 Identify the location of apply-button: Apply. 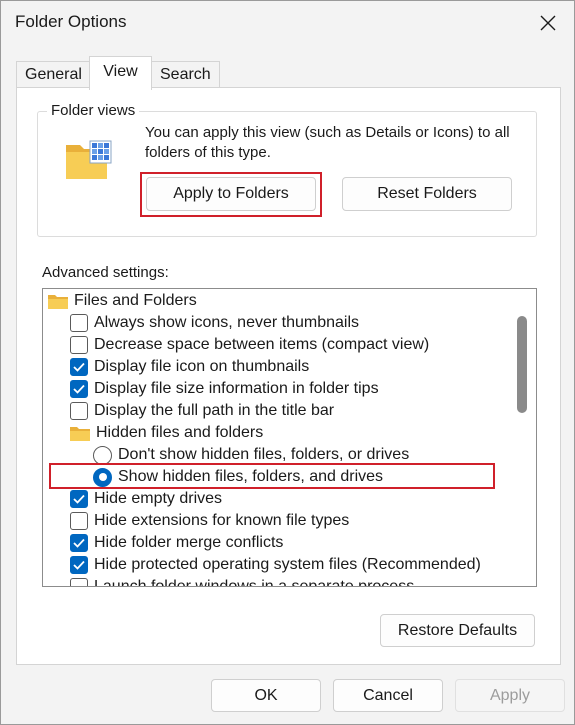
(510, 695).